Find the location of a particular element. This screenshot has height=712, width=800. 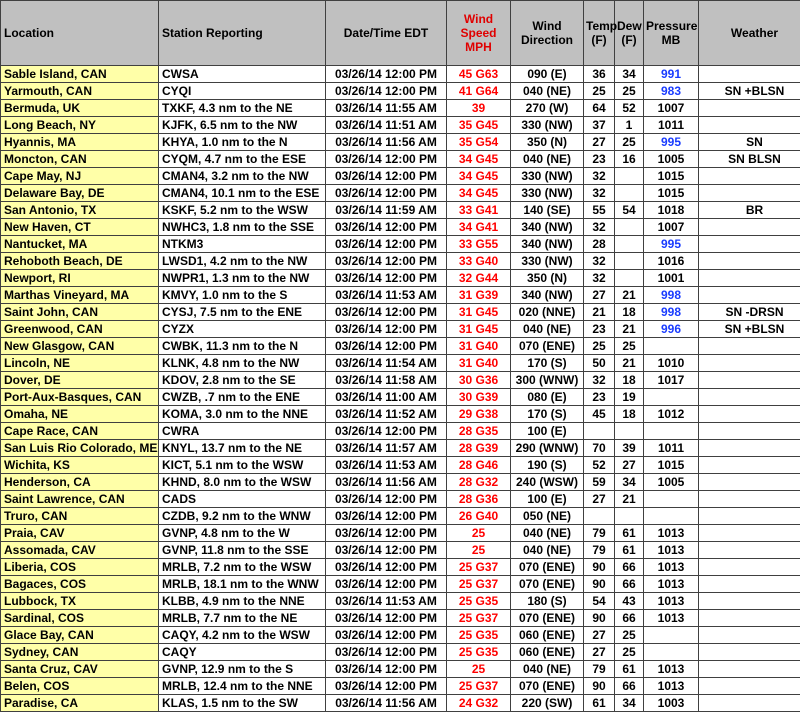

dew-cell: 25 is located at coordinates (629, 346).